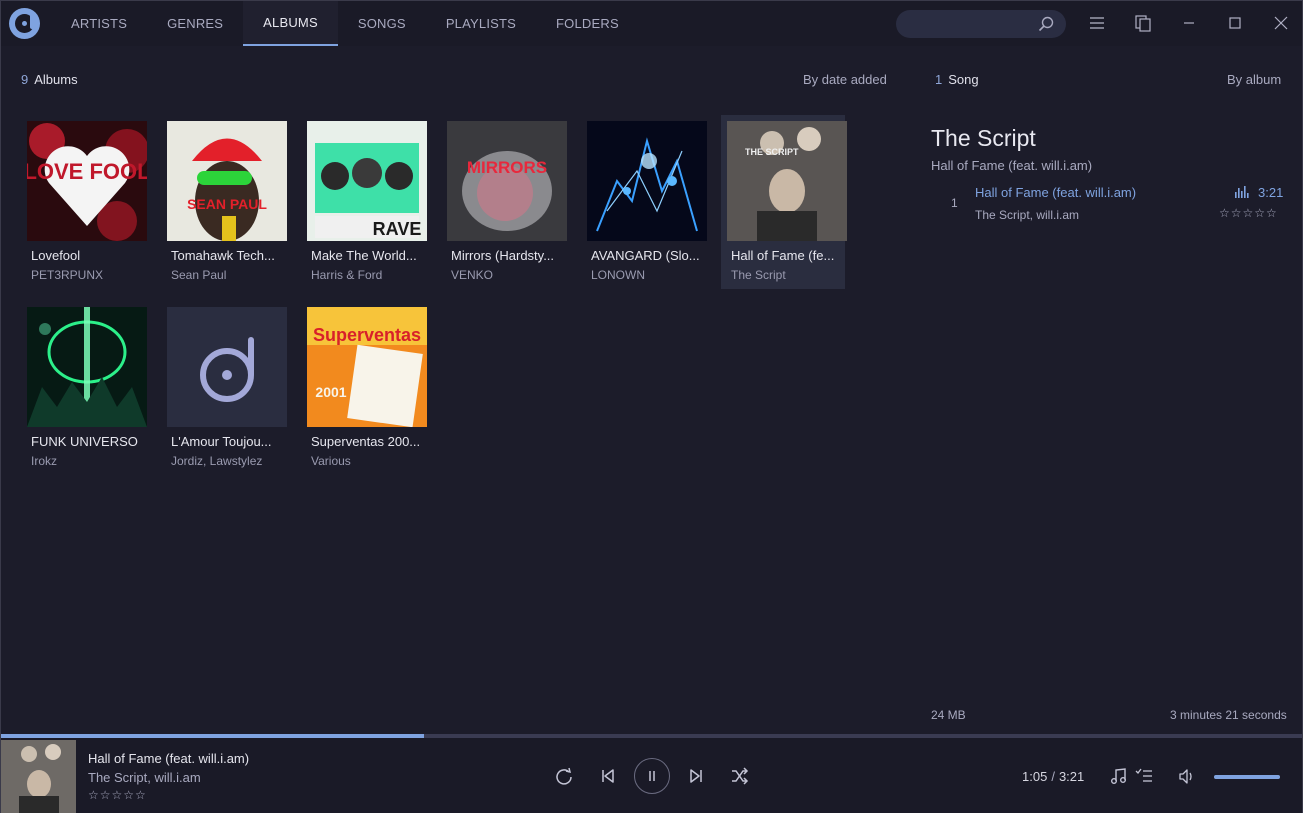 This screenshot has width=1303, height=813. Describe the element at coordinates (367, 181) in the screenshot. I see `album-cover: RAVE` at that location.